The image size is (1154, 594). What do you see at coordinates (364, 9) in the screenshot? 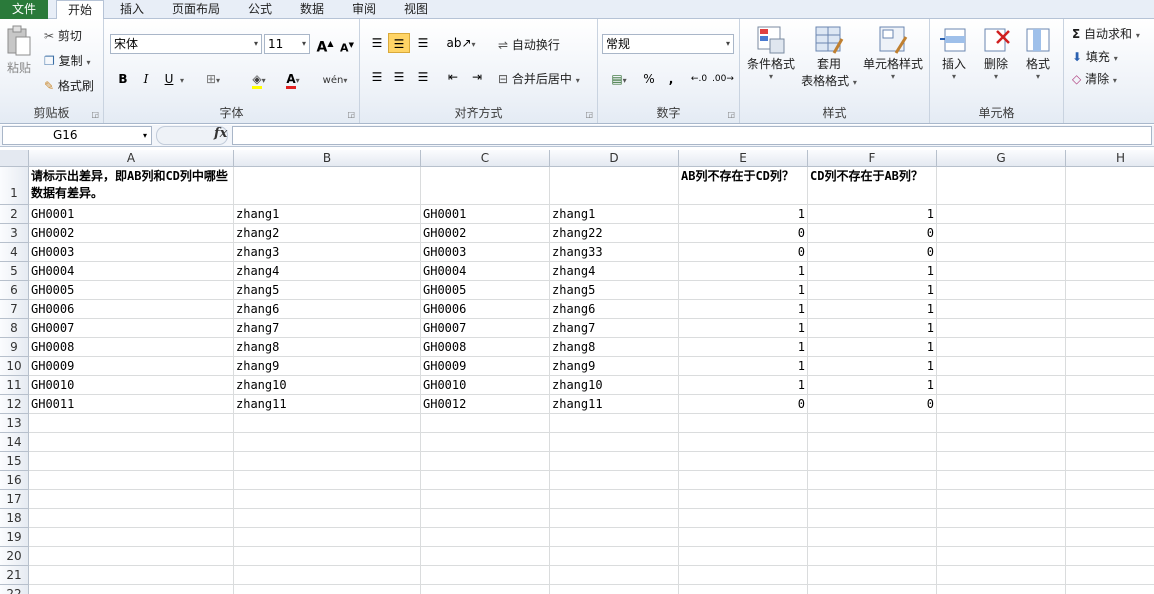
I see `tab-review: 审阅` at bounding box center [364, 9].